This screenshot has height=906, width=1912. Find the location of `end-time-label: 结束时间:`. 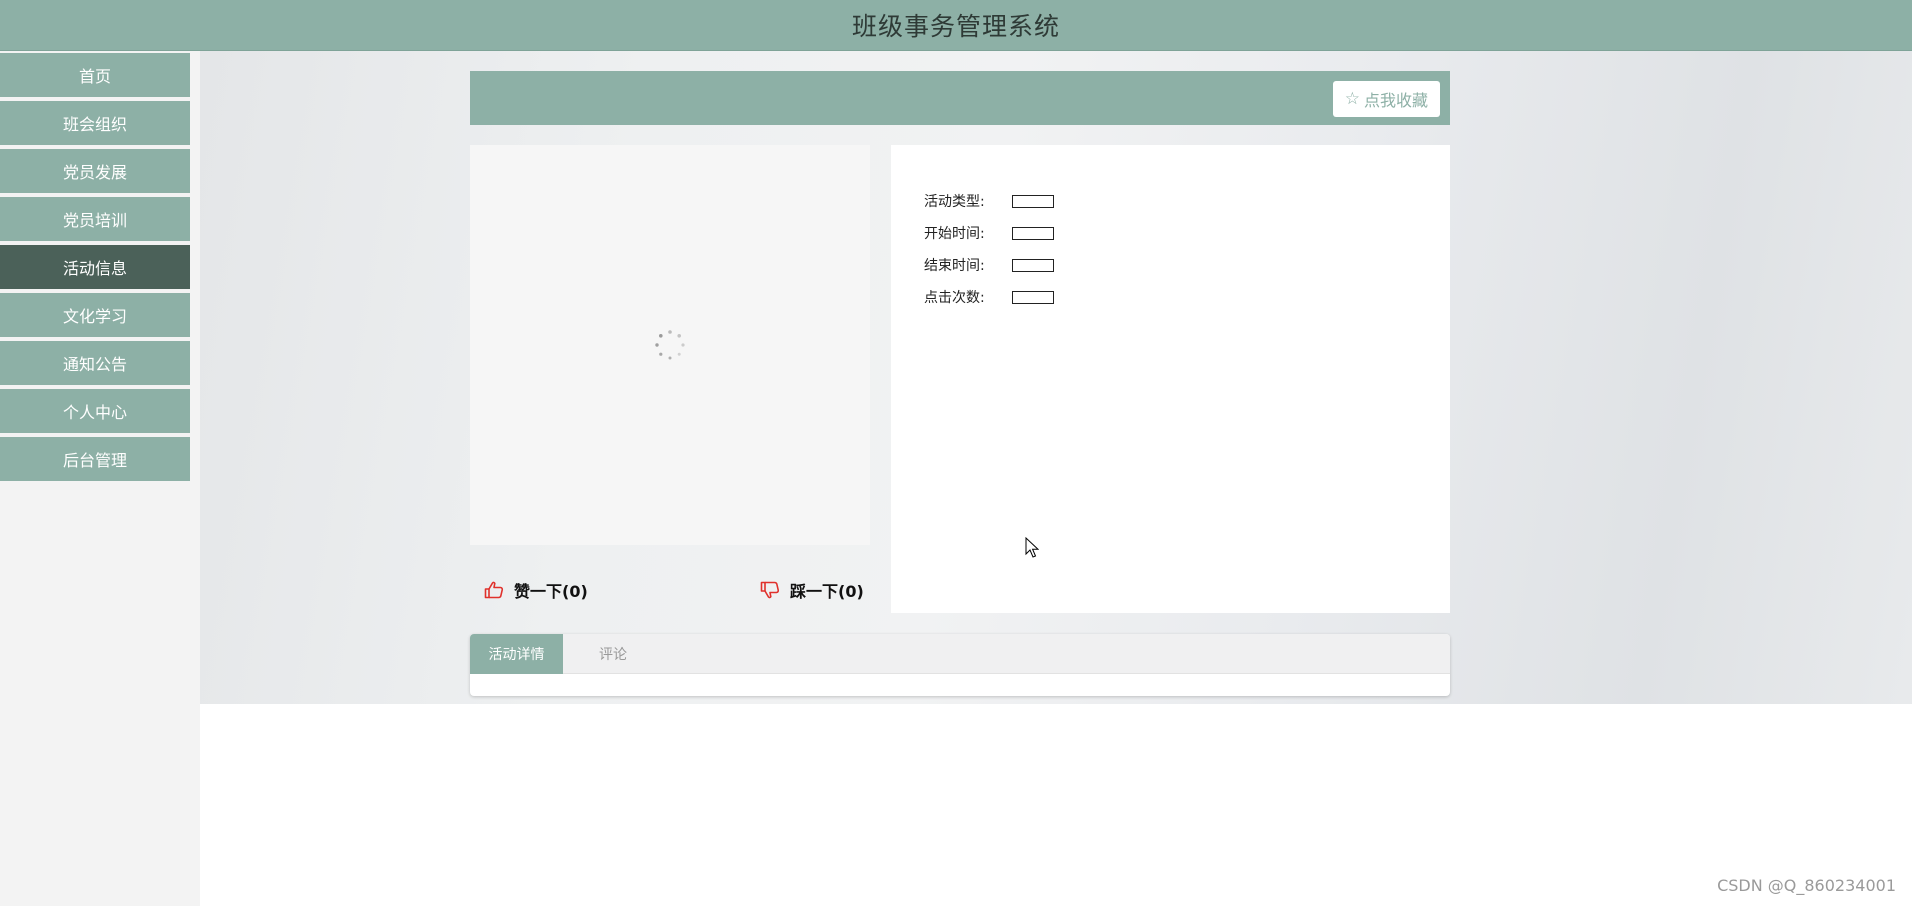

end-time-label: 结束时间: is located at coordinates (954, 266).